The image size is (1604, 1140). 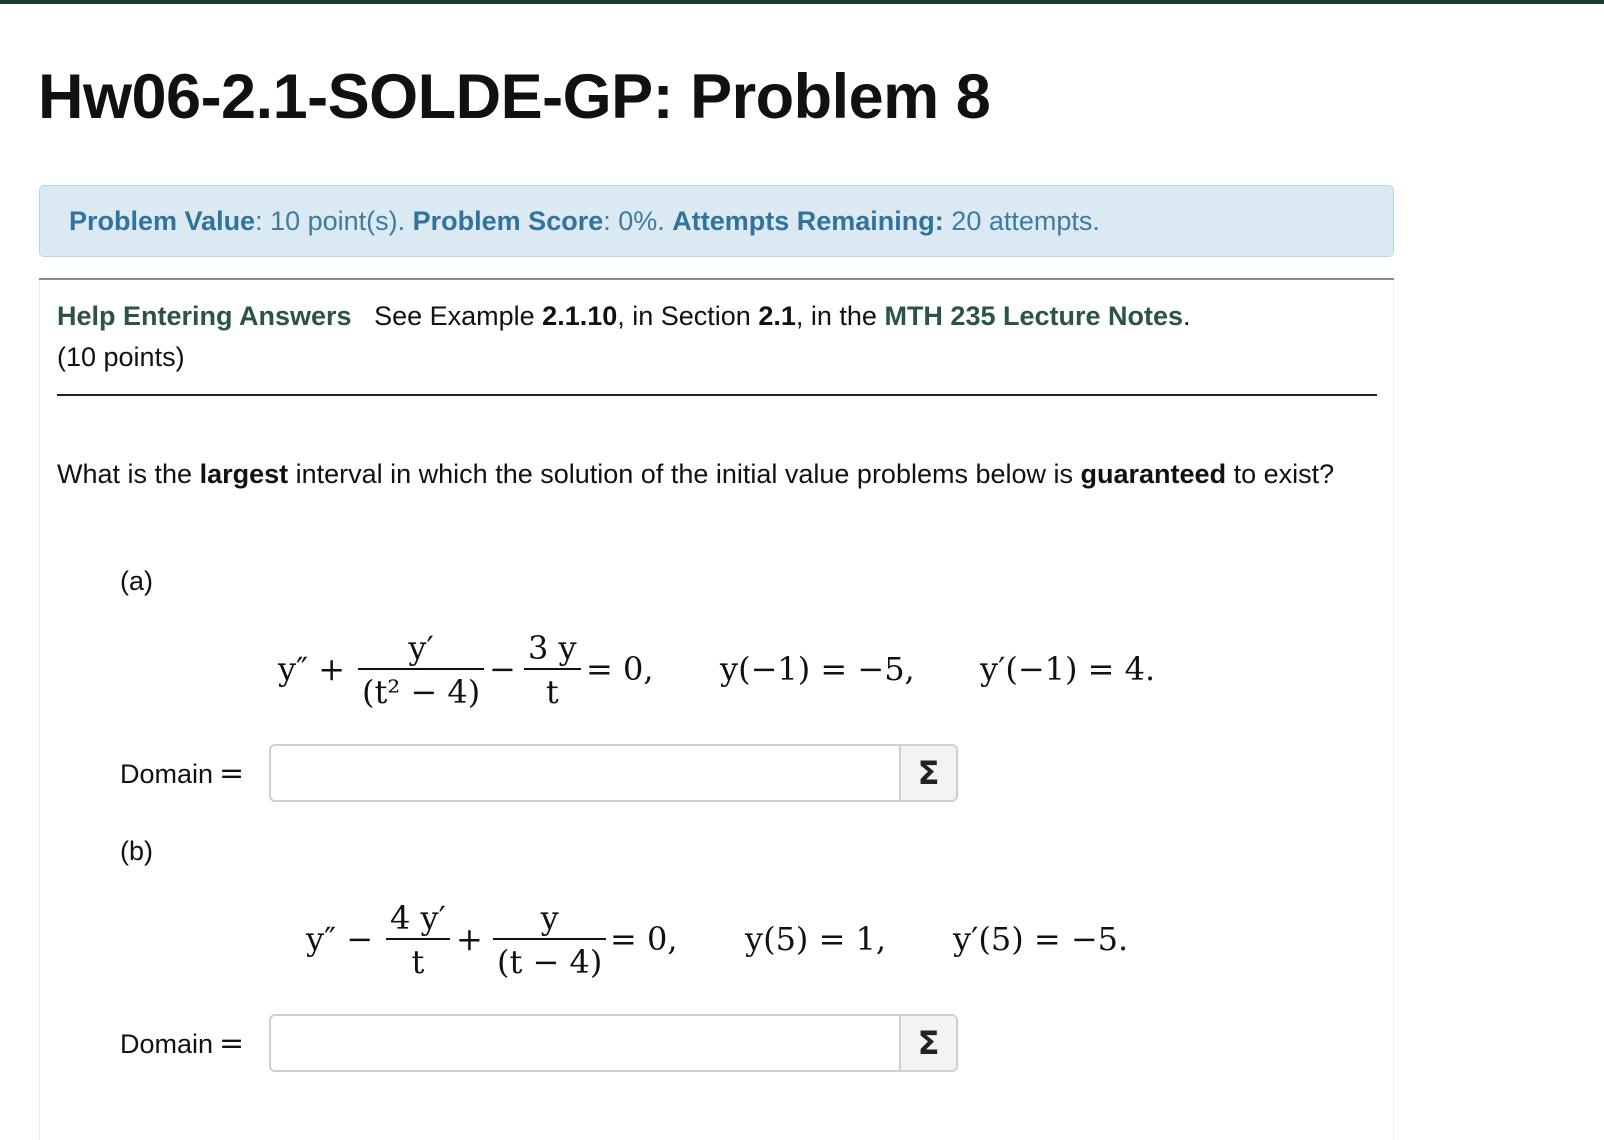 I want to click on attempts-remaining-label: Attempts Remaining:, so click(x=808, y=220).